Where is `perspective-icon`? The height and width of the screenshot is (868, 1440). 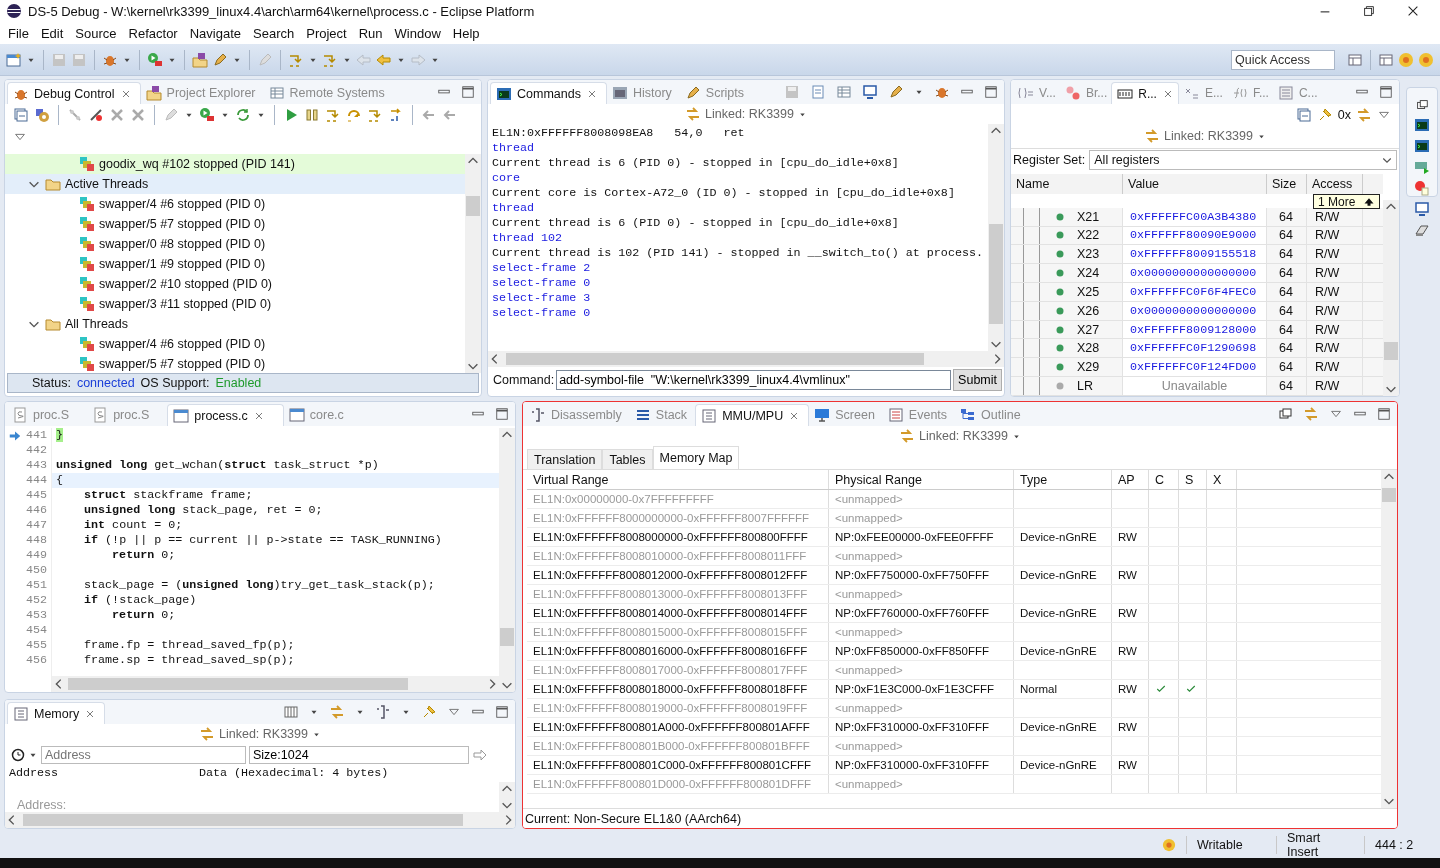 perspective-icon is located at coordinates (1355, 59).